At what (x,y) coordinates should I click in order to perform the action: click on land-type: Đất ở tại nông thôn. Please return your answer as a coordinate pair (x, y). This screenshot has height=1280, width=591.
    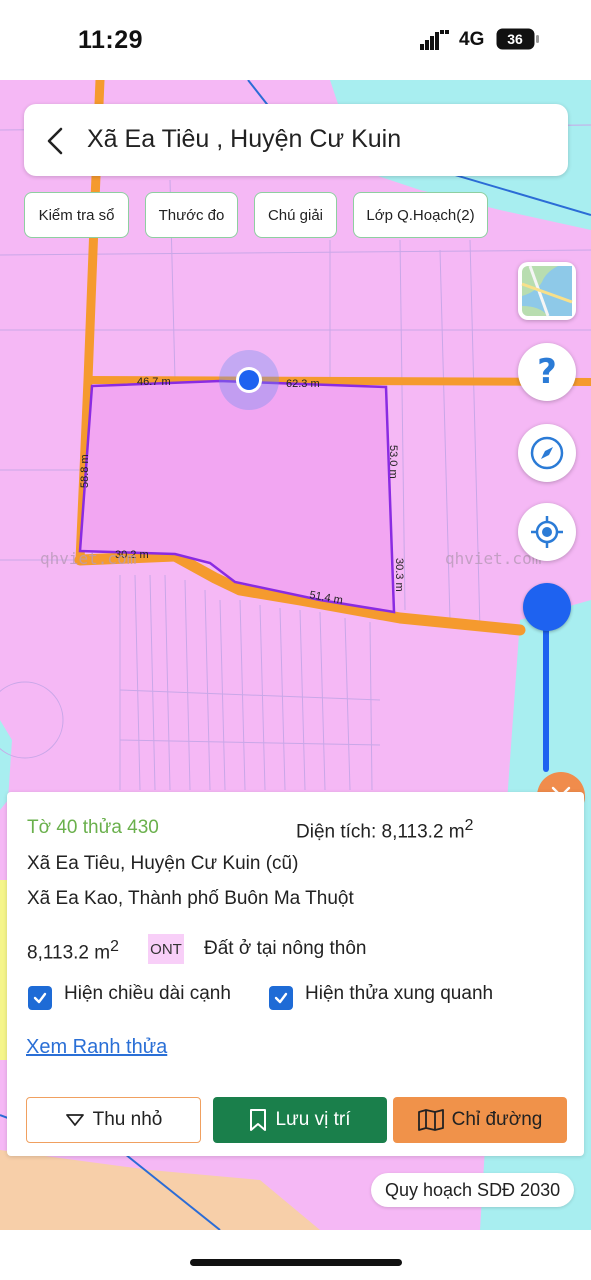
    Looking at the image, I should click on (285, 948).